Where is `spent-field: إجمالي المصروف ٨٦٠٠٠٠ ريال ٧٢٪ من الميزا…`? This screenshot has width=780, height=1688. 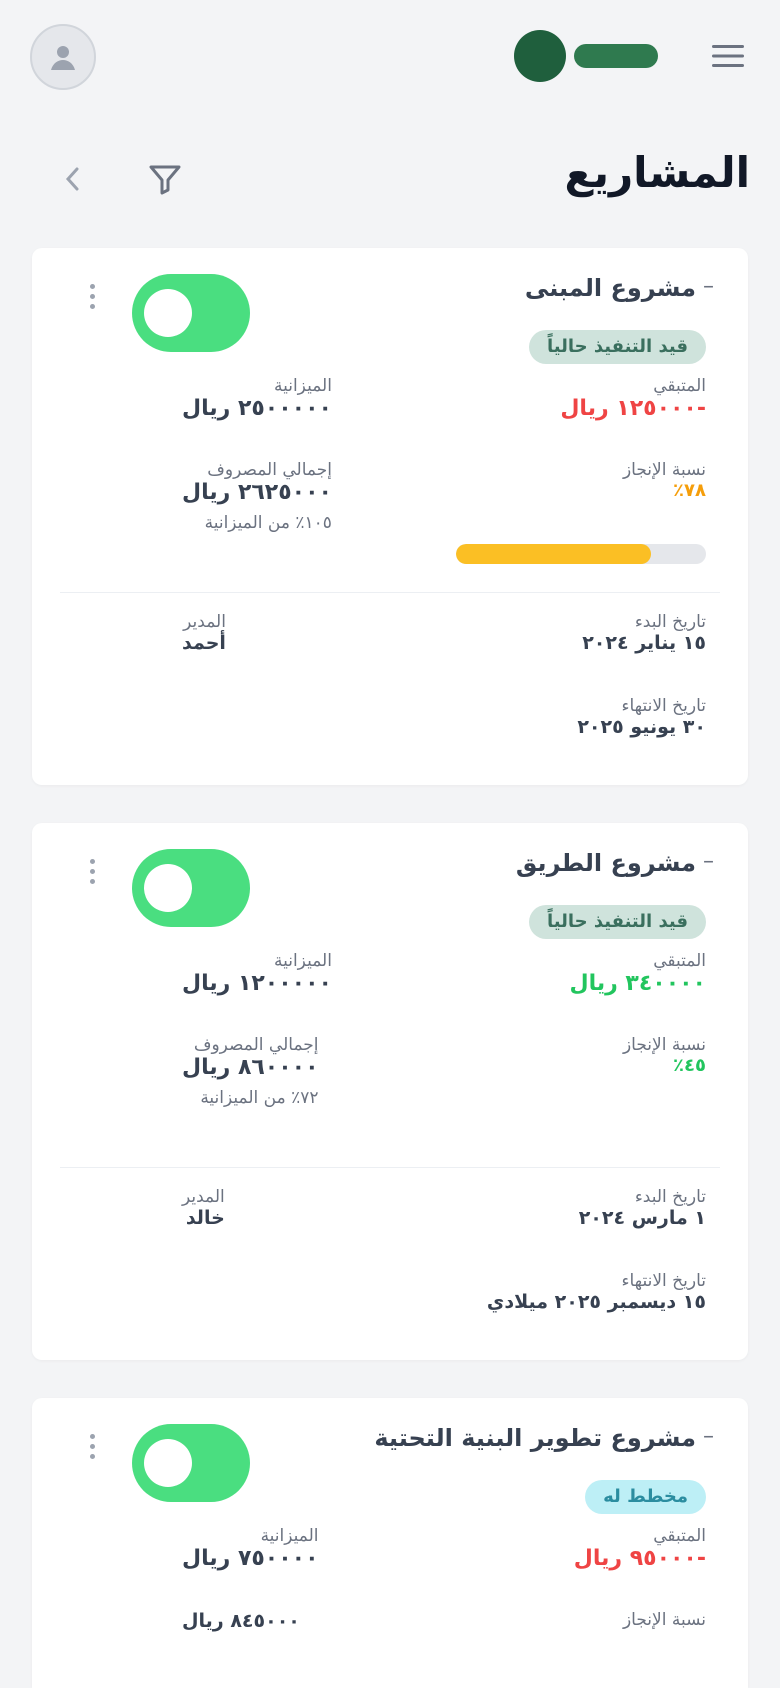
spent-field: إجمالي المصروف ٨٦٠٠٠٠ ريال ٧٢٪ من الميزا… is located at coordinates (250, 1071).